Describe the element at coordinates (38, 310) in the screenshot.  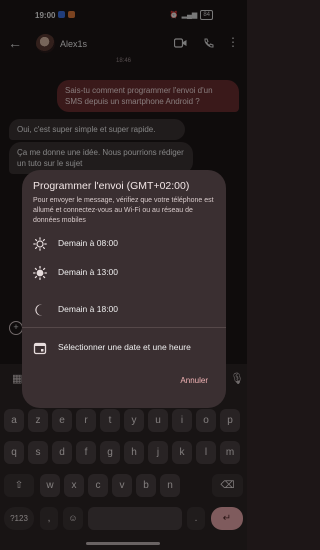
I see `moon-icon` at that location.